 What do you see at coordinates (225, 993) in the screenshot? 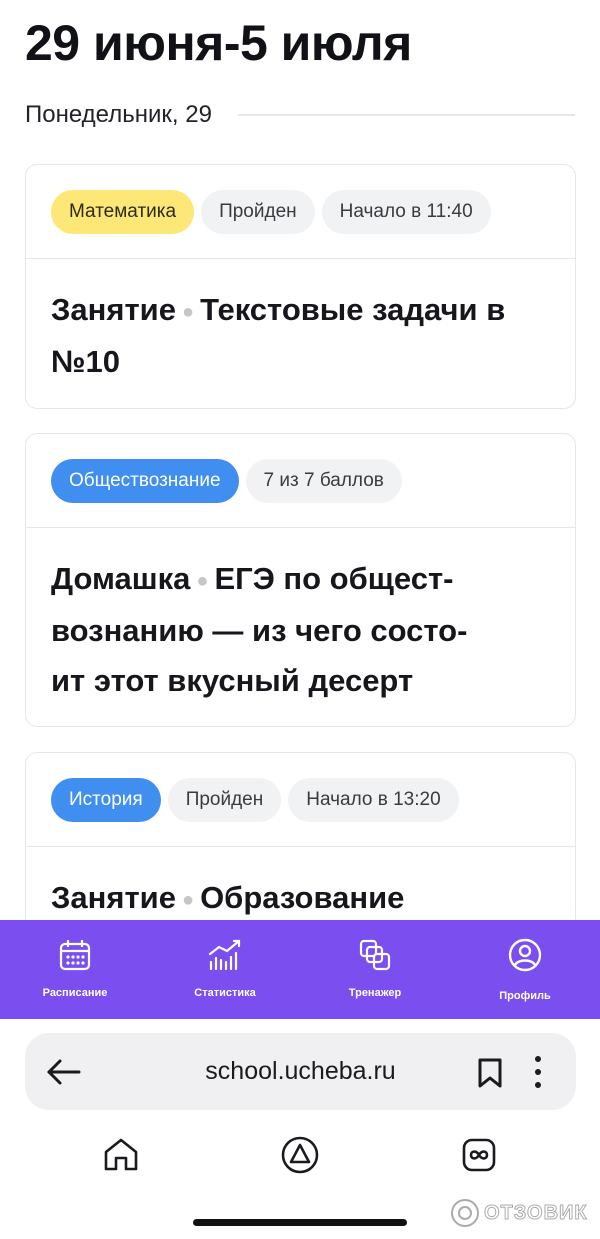
I see `nav-label: Статистика` at bounding box center [225, 993].